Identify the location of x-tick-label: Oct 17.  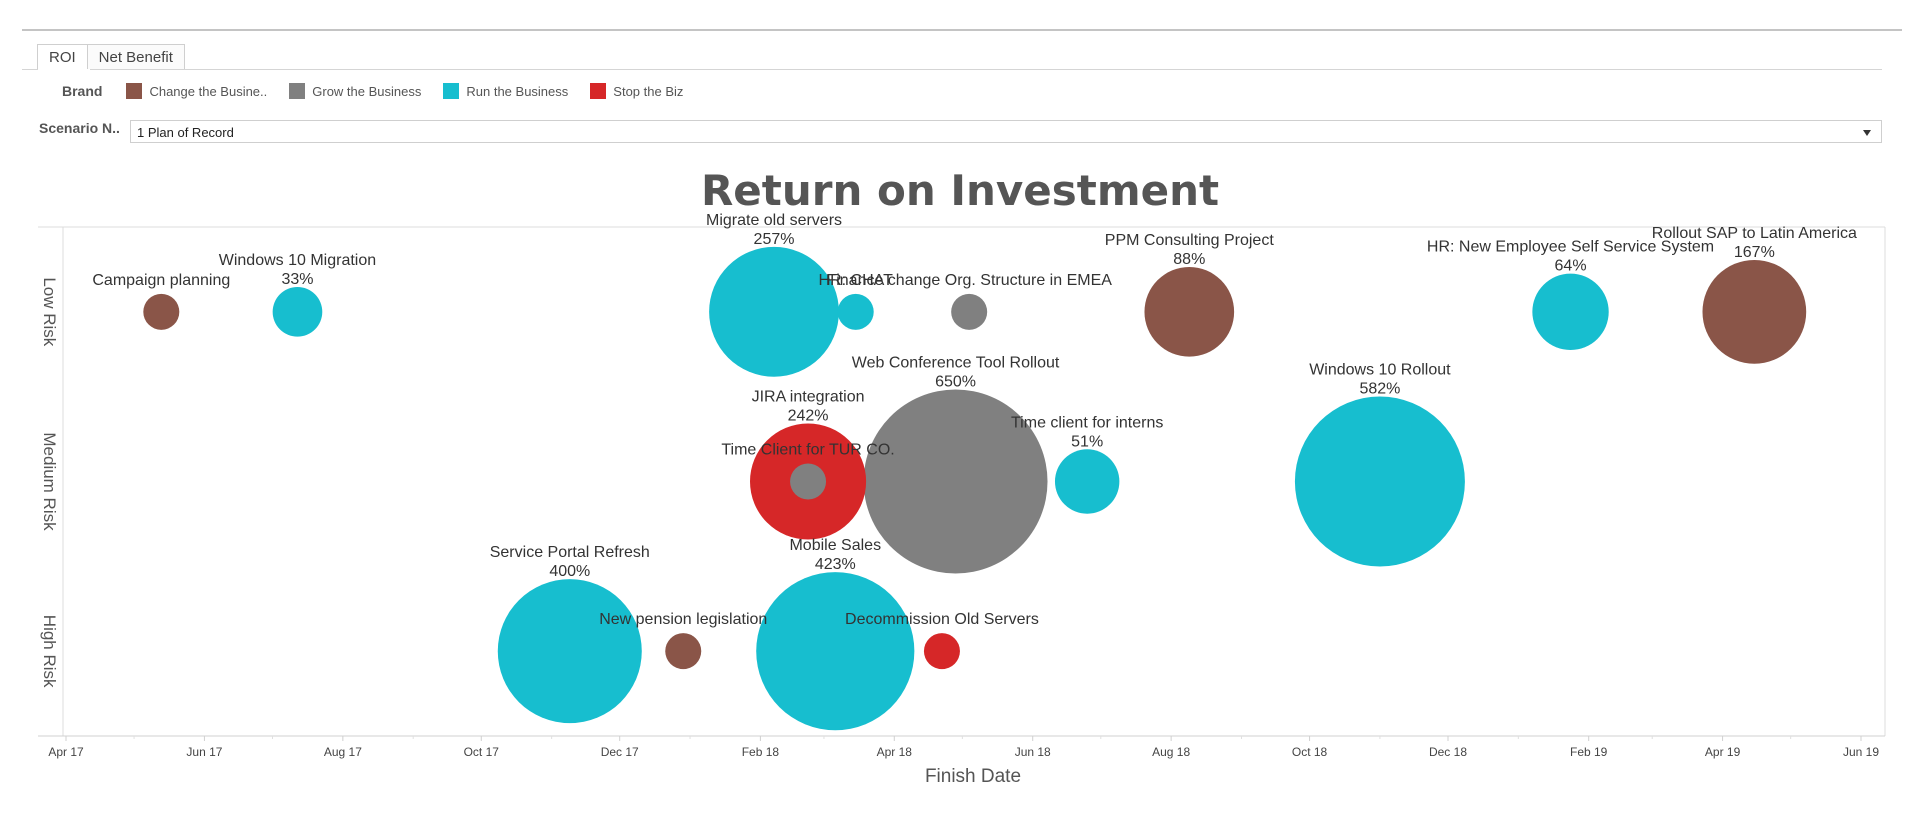
(482, 752).